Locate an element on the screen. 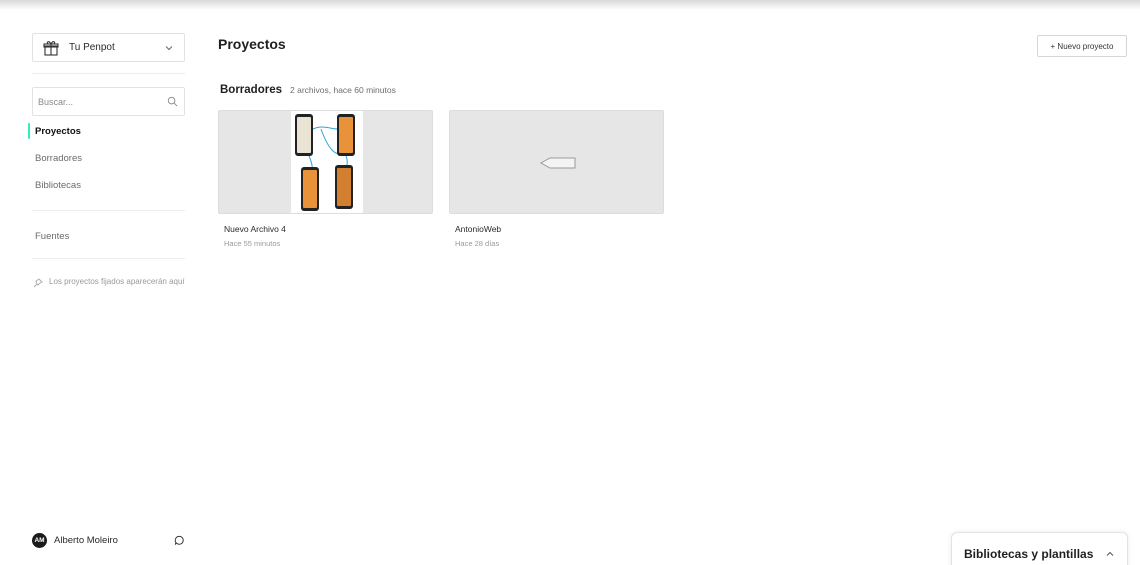 Image resolution: width=1140 pixels, height=565 pixels. file-name: Nuevo Archivo 4 is located at coordinates (328, 229).